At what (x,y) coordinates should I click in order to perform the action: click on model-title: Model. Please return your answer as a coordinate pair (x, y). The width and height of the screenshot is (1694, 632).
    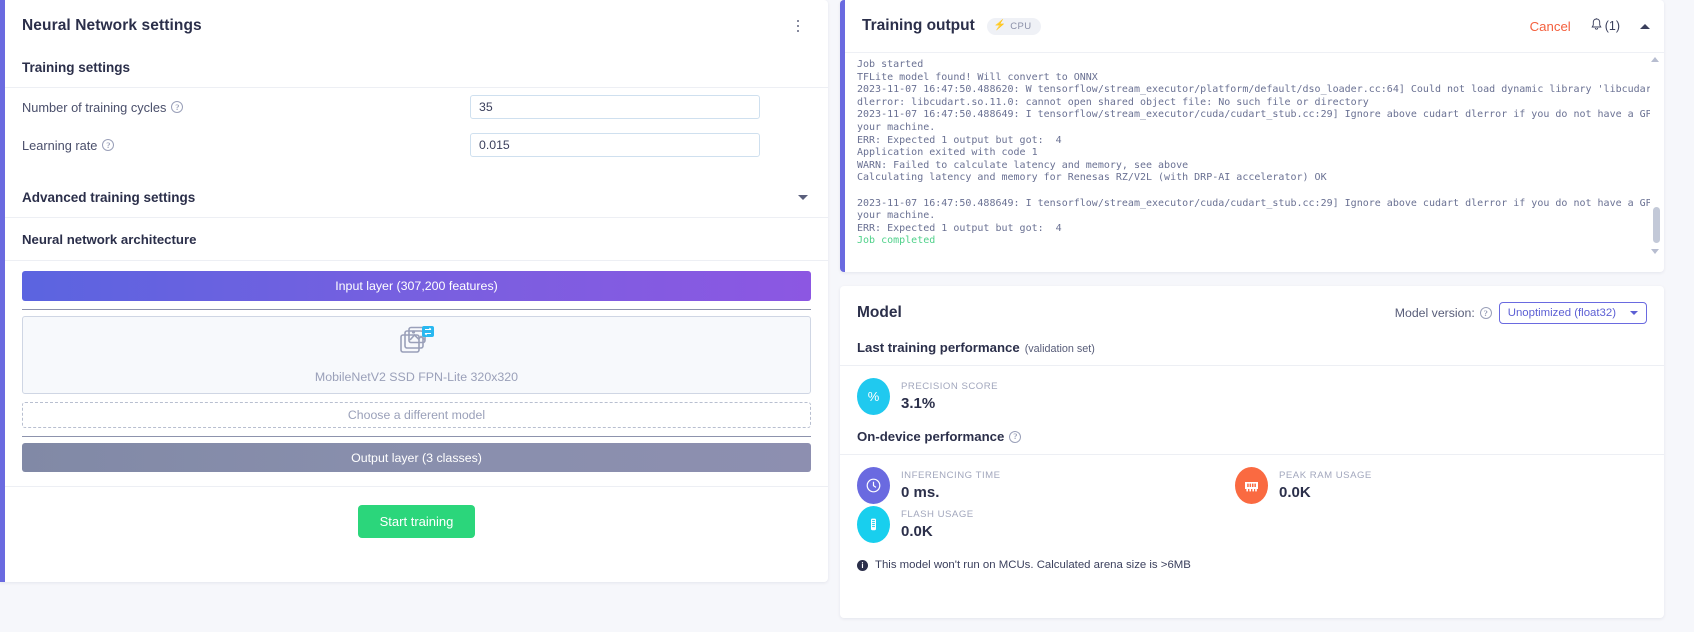
    Looking at the image, I should click on (879, 312).